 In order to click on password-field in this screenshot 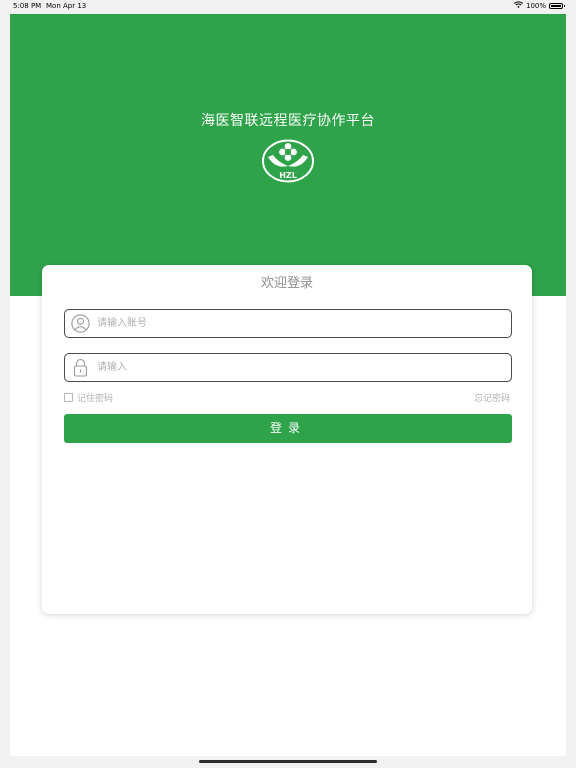, I will do `click(288, 367)`.